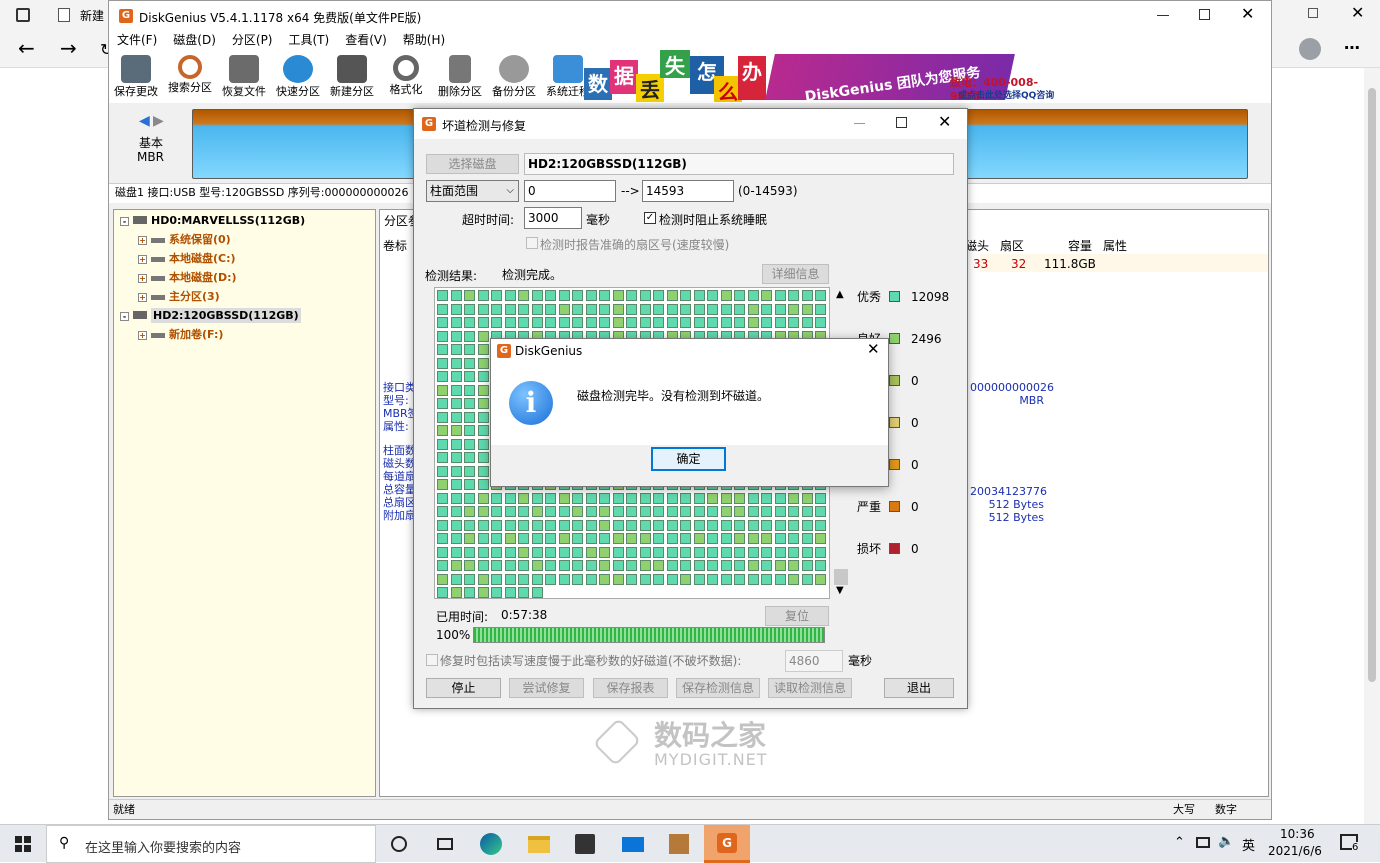 The width and height of the screenshot is (1380, 863). What do you see at coordinates (840, 294) in the screenshot?
I see `scroll-up-icon: ▲` at bounding box center [840, 294].